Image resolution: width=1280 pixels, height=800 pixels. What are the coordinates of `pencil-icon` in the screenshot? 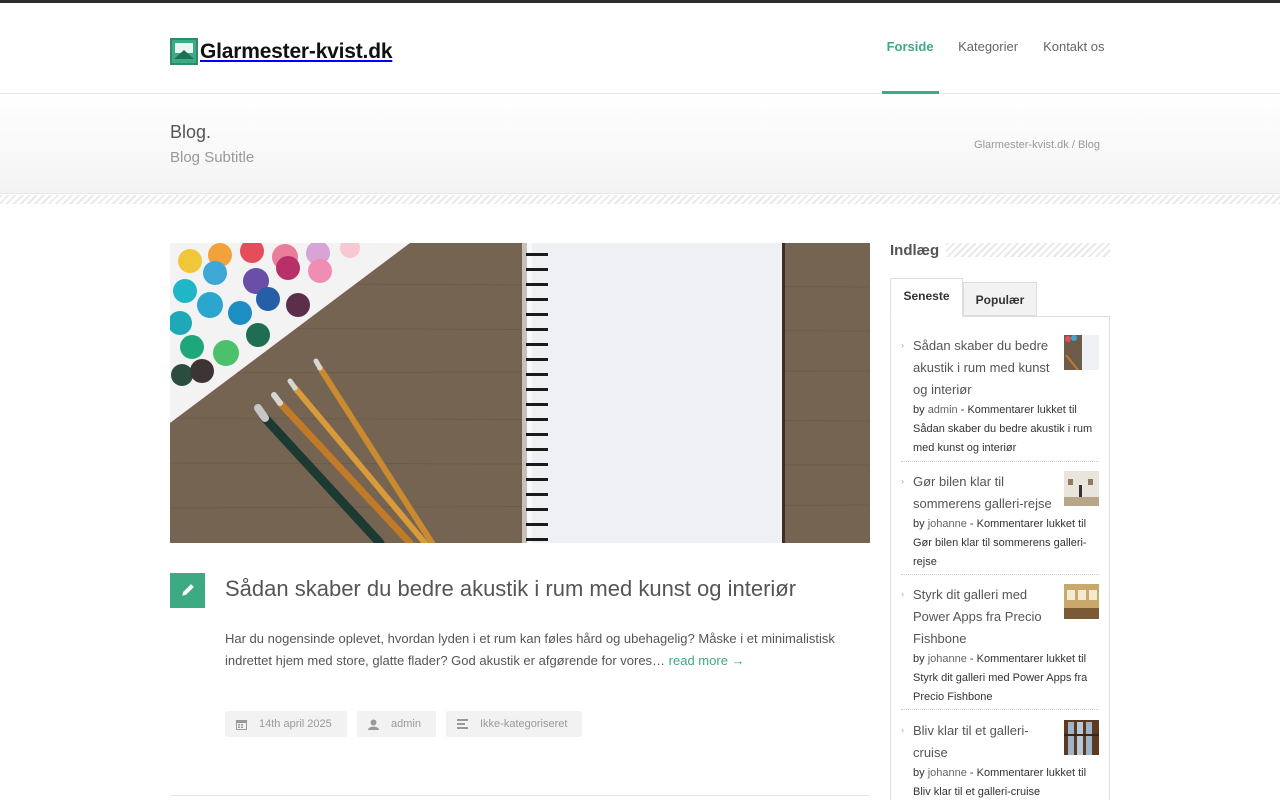 It's located at (187, 590).